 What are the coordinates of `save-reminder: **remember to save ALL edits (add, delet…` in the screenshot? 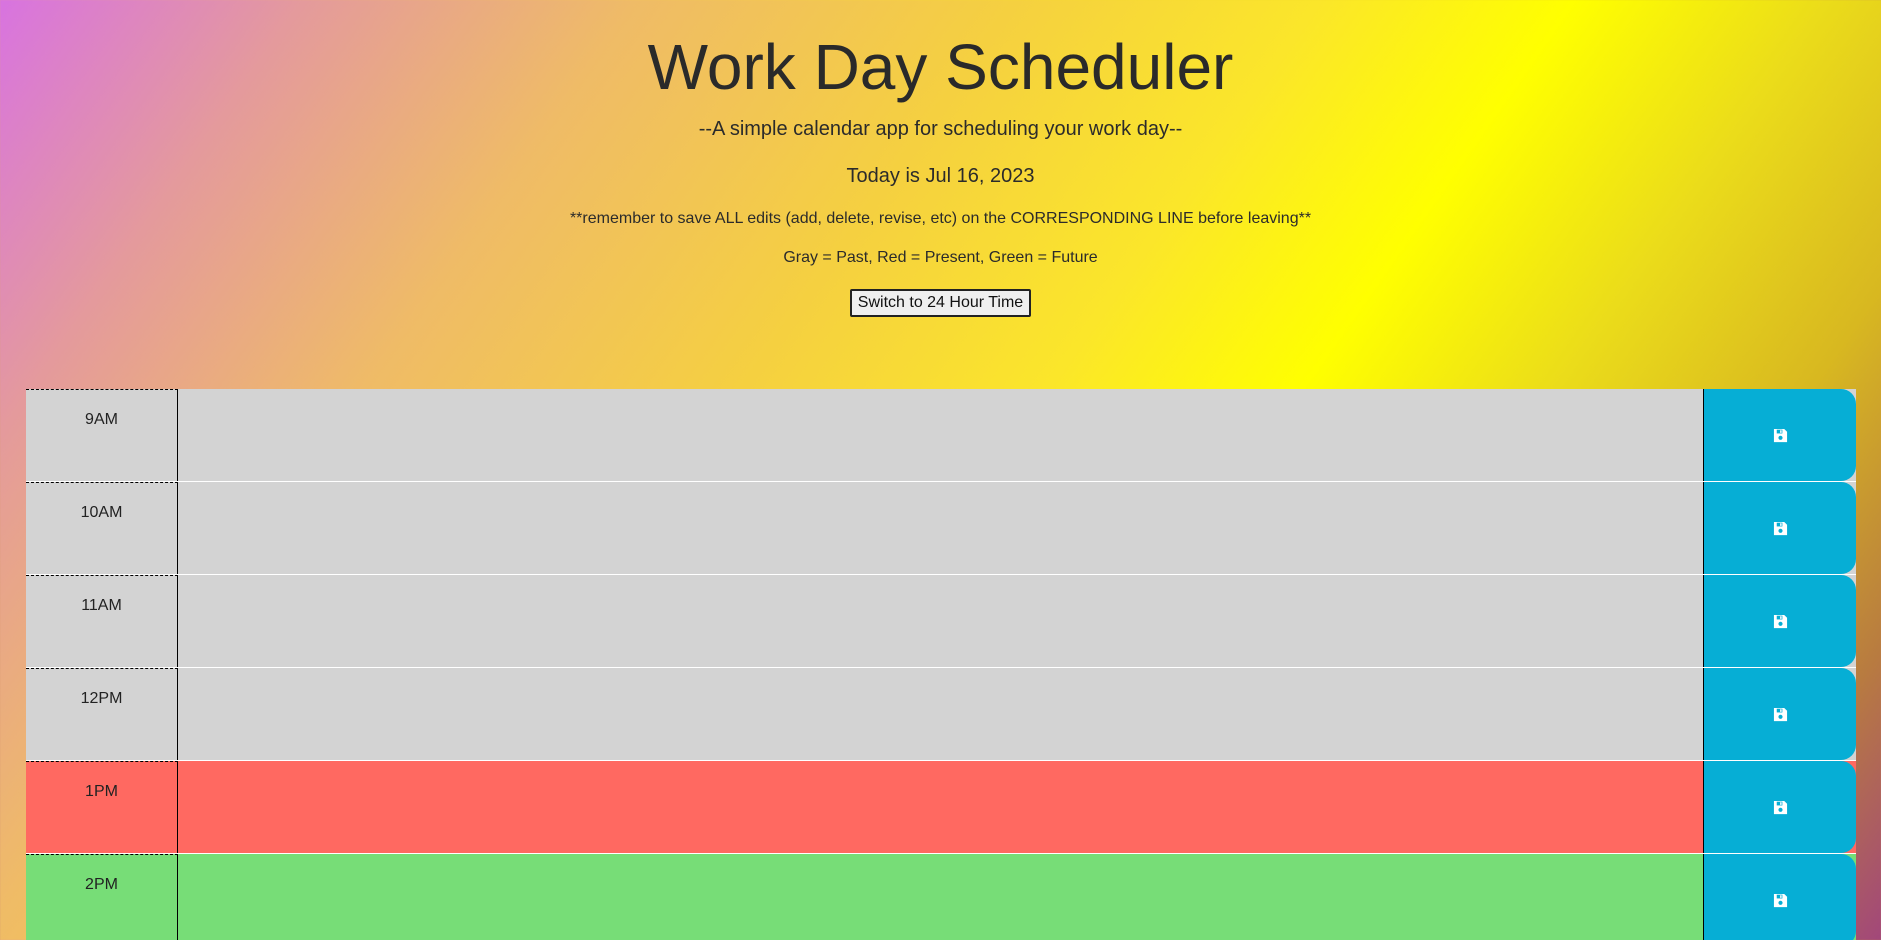 It's located at (940, 218).